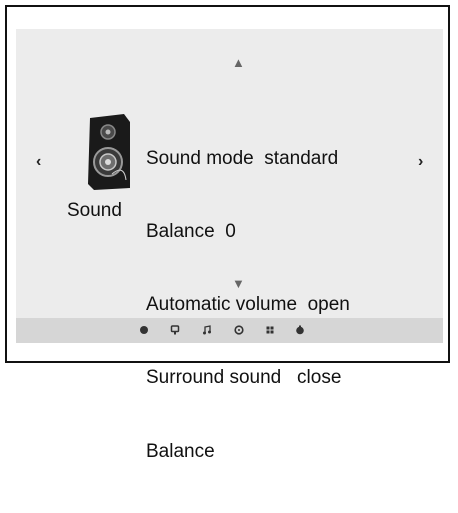 This screenshot has height=513, width=458. I want to click on tv-icon, so click(175, 330).